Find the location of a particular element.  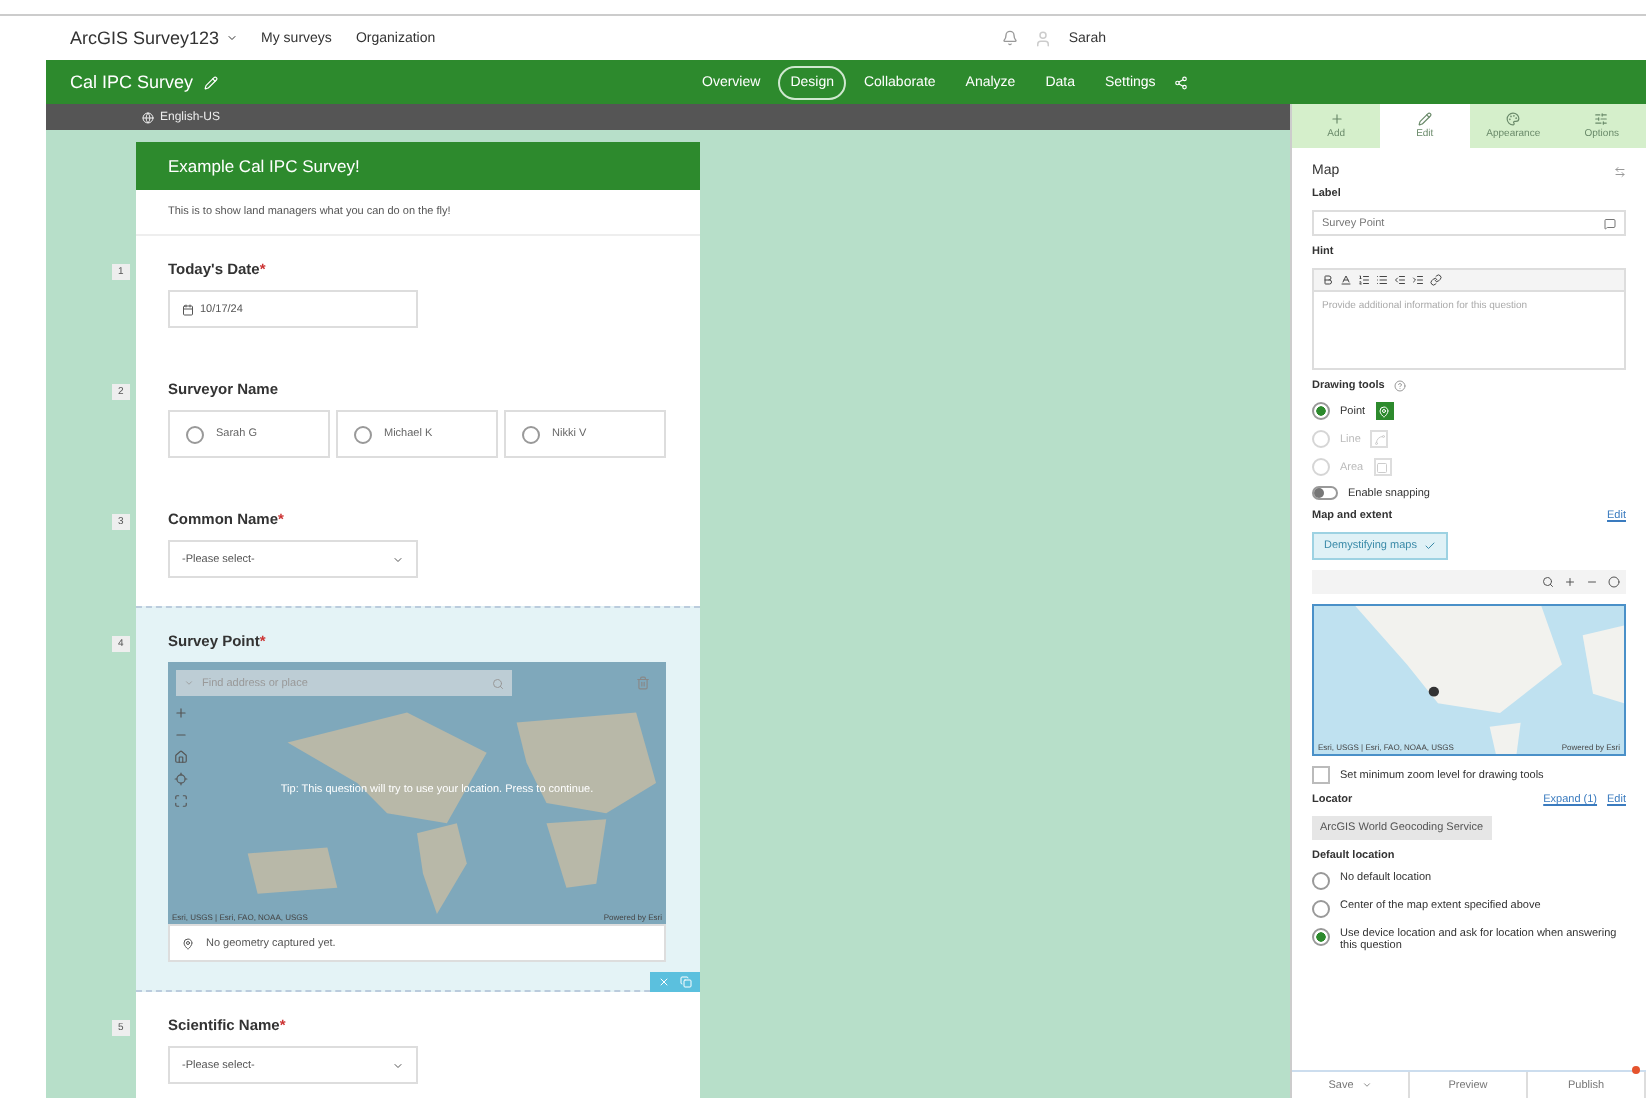

notification-icon is located at coordinates (1010, 38).